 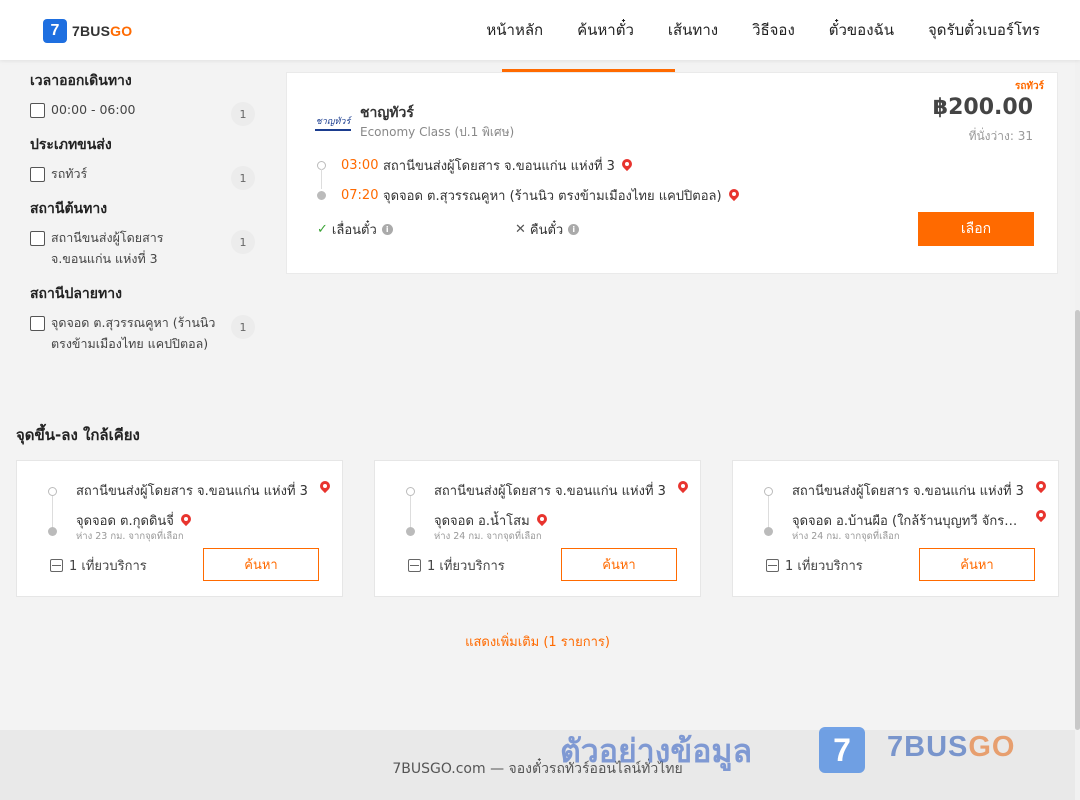 What do you see at coordinates (69, 209) in the screenshot?
I see `filter-title: สถานีต้นทาง` at bounding box center [69, 209].